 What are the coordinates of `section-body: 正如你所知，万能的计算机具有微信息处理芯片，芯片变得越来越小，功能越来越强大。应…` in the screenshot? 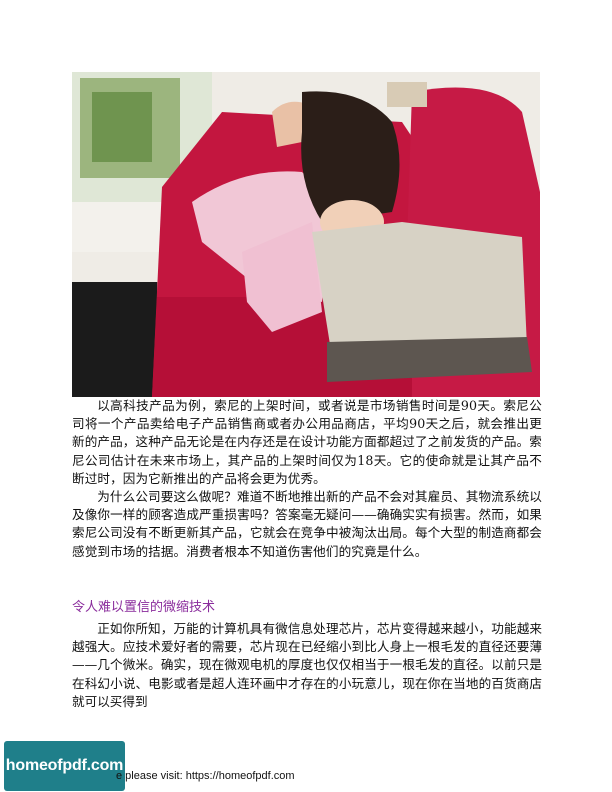 It's located at (307, 665).